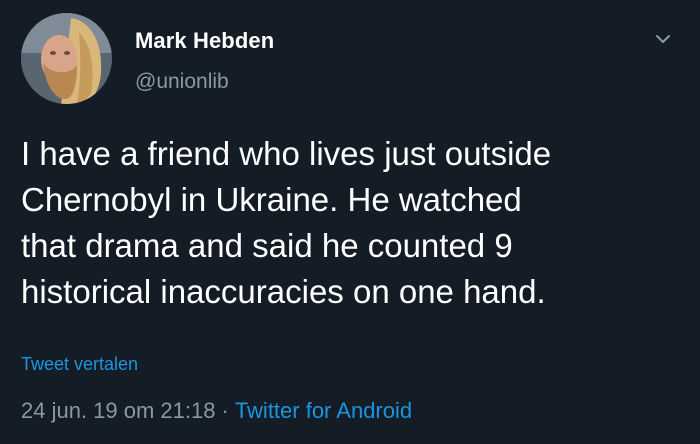 The width and height of the screenshot is (700, 444). Describe the element at coordinates (79, 364) in the screenshot. I see `translate-tweet-link: Tweet vertalen` at that location.